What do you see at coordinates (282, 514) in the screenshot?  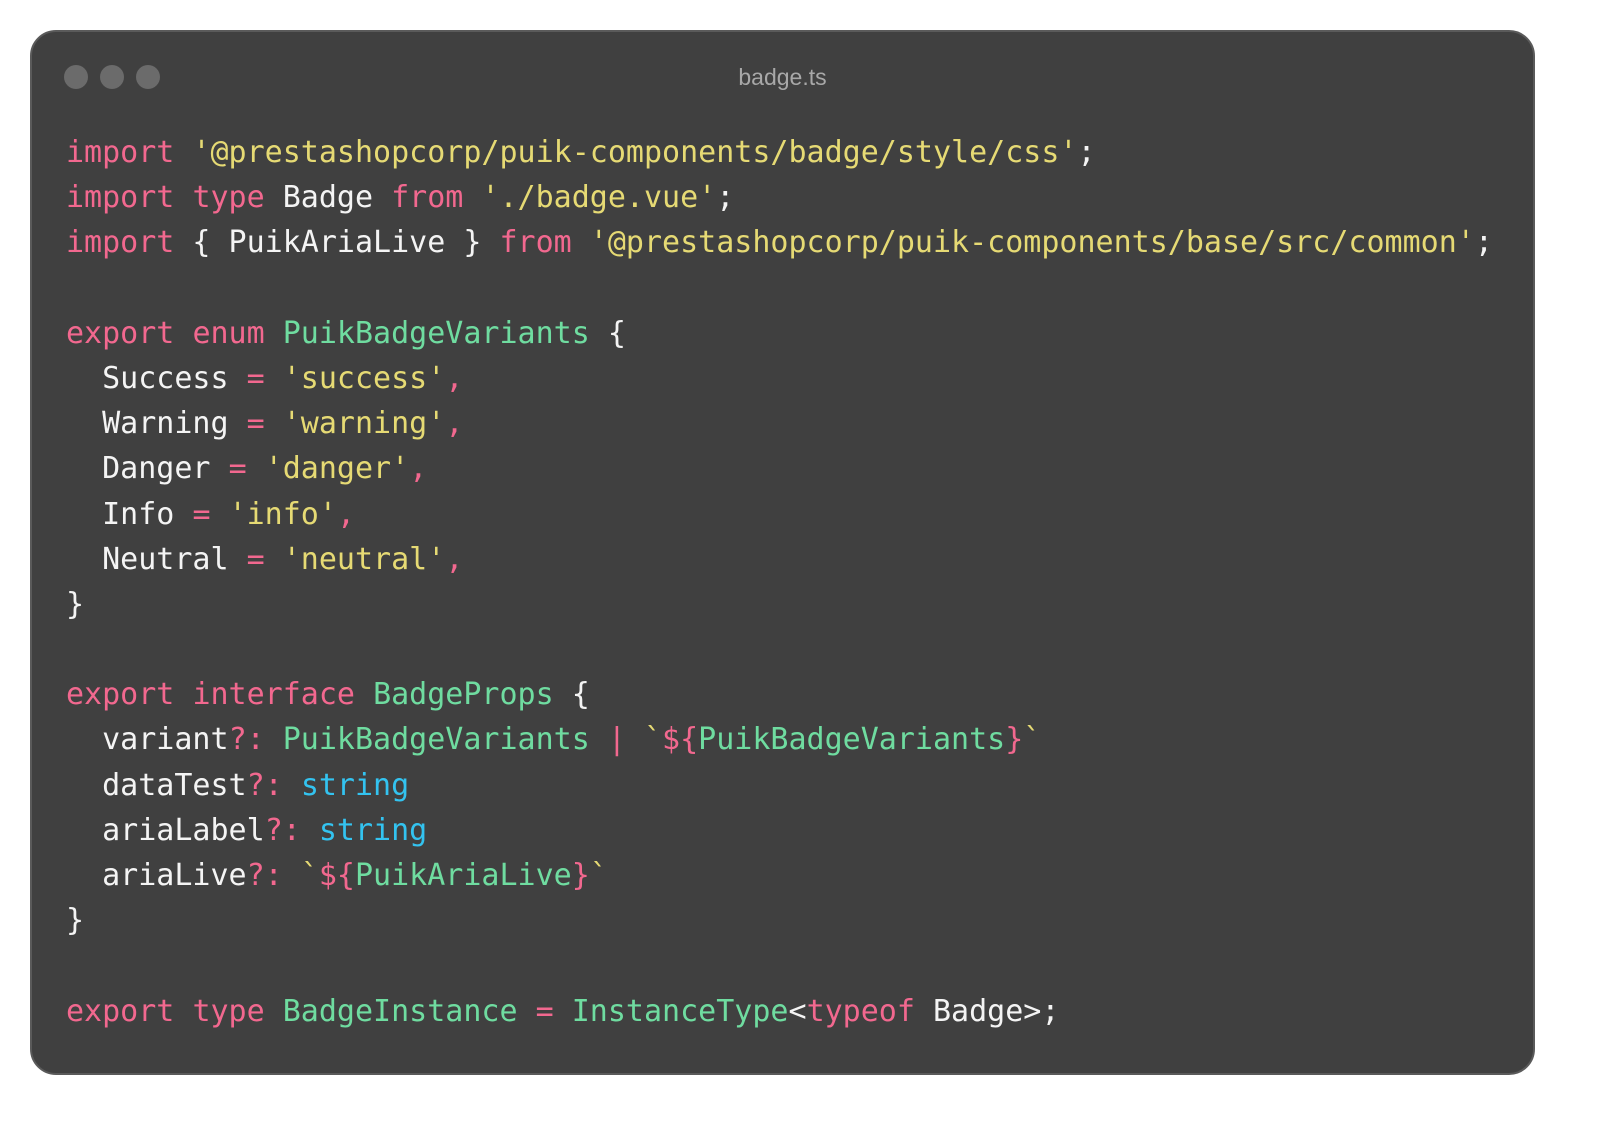 I see `code-token: 'info'` at bounding box center [282, 514].